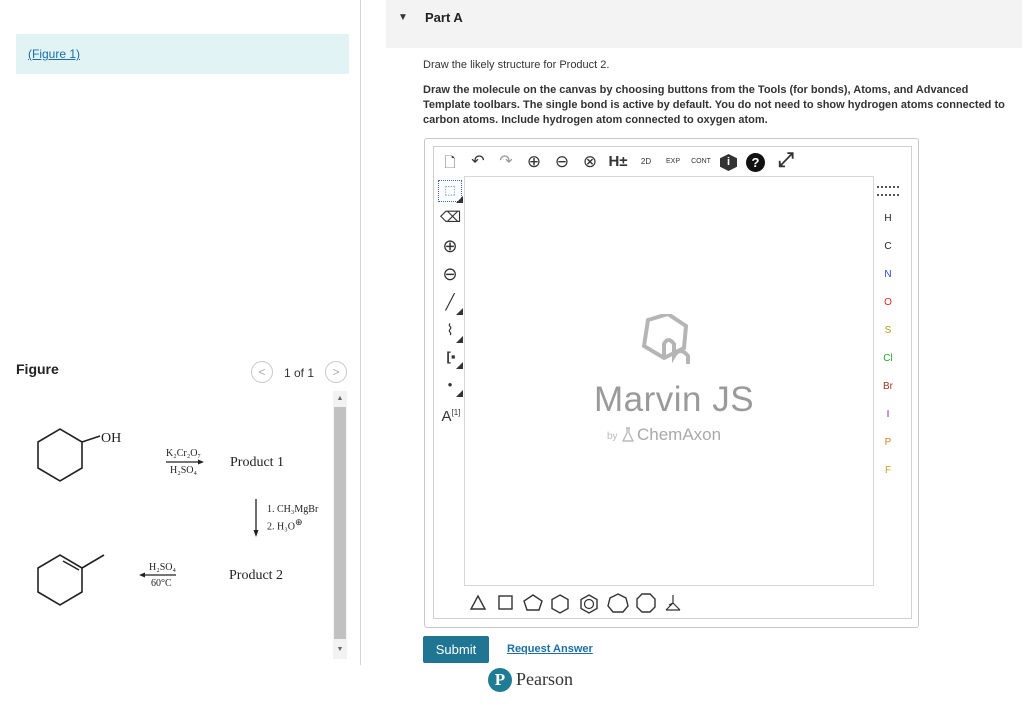 This screenshot has width=1024, height=711. What do you see at coordinates (148, 517) in the screenshot?
I see `reaction-scheme` at bounding box center [148, 517].